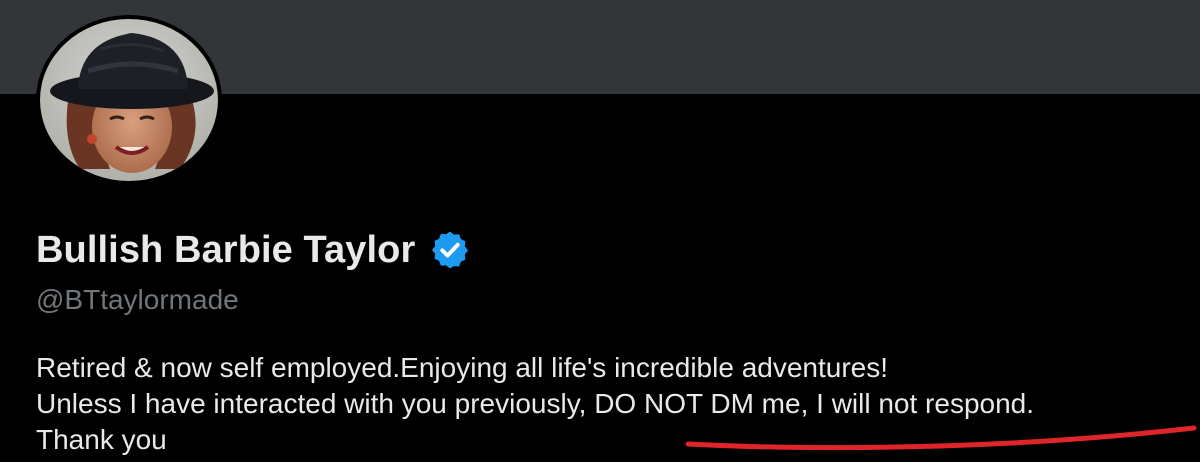 The width and height of the screenshot is (1200, 462). I want to click on profile-avatar, so click(129, 100).